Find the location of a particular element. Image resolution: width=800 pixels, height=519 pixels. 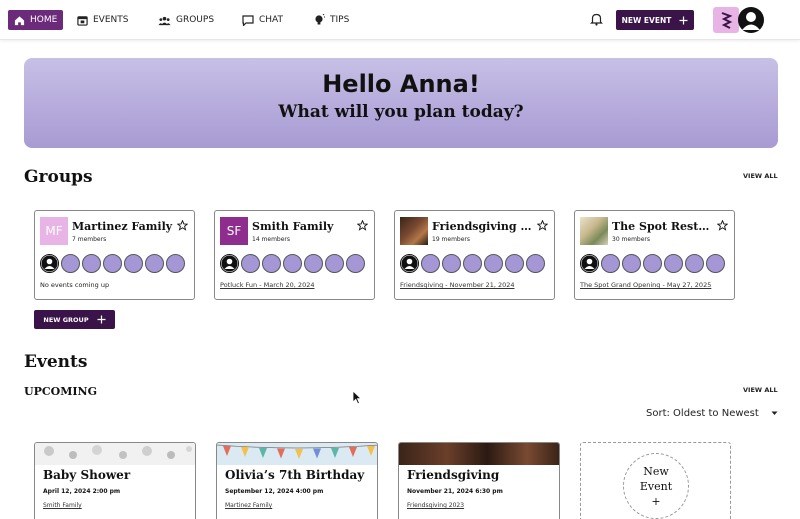

new-event-line1: New is located at coordinates (656, 471).